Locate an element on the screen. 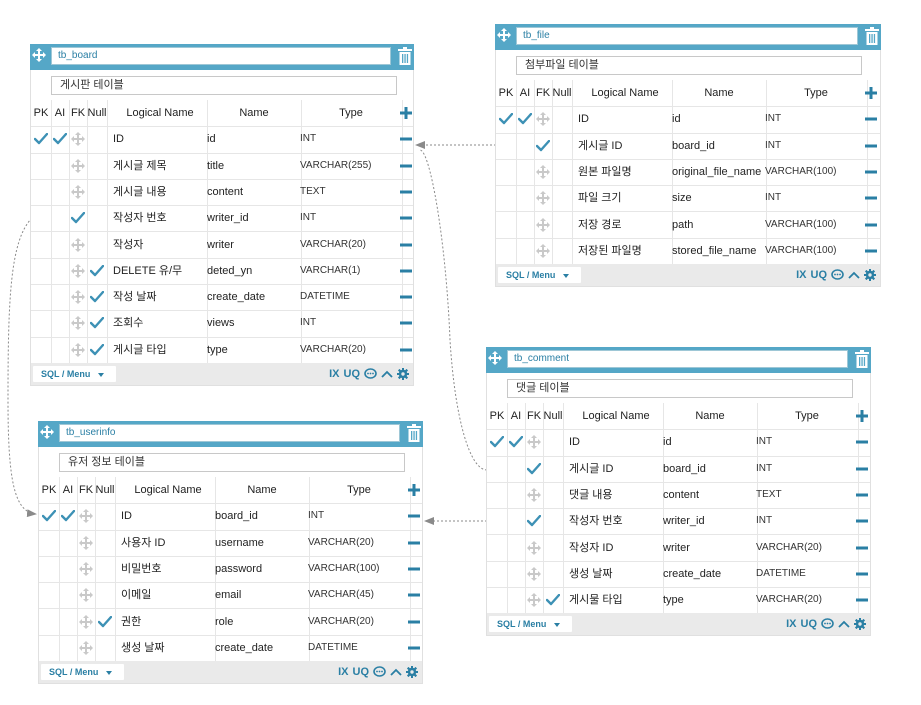 The image size is (921, 705). type-cell: VARCHAR(100) is located at coordinates (357, 569).